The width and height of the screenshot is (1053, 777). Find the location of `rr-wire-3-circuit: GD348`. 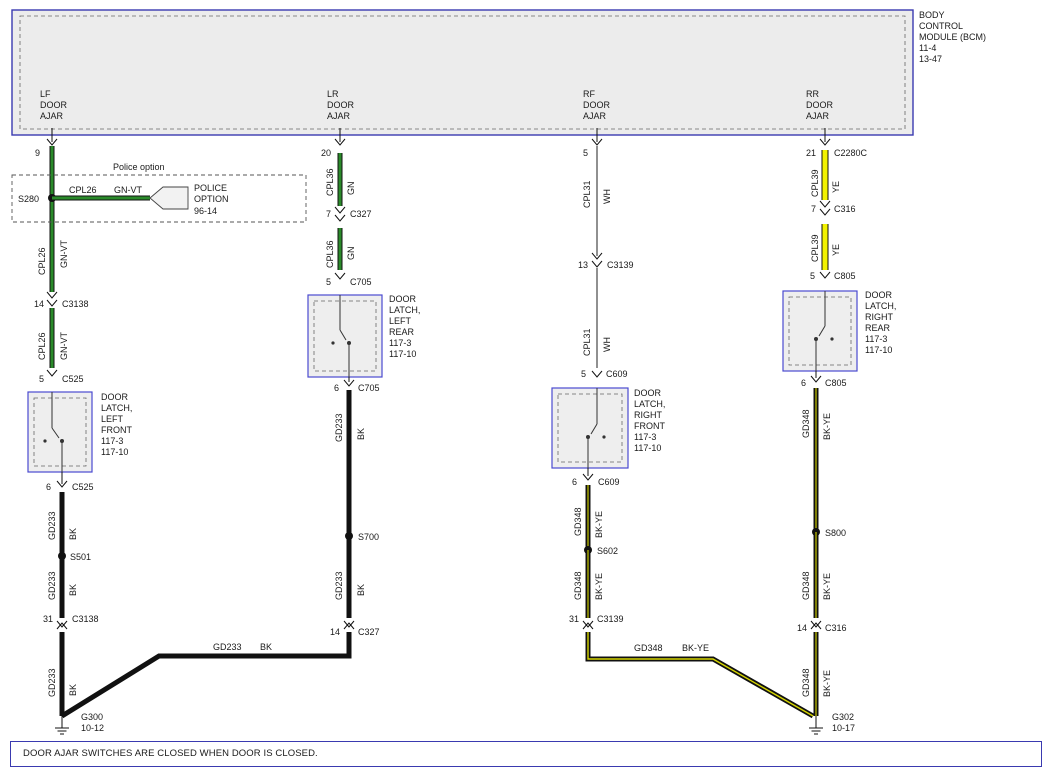

rr-wire-3-circuit: GD348 is located at coordinates (806, 423).